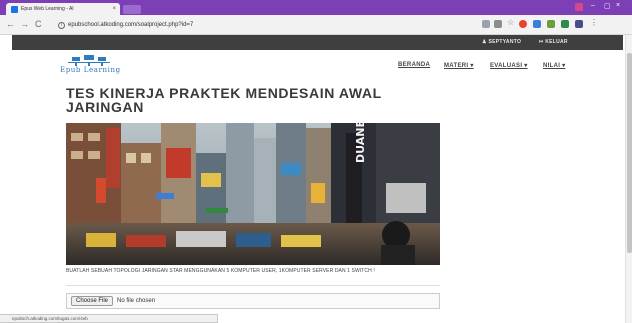 The height and width of the screenshot is (323, 632). Describe the element at coordinates (459, 65) in the screenshot. I see `menu-materi: MATERI ▾` at that location.